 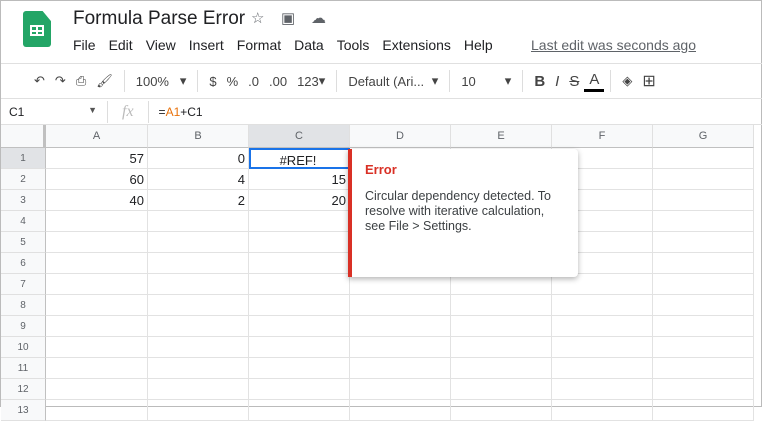 I want to click on cell-a8, so click(x=97, y=305).